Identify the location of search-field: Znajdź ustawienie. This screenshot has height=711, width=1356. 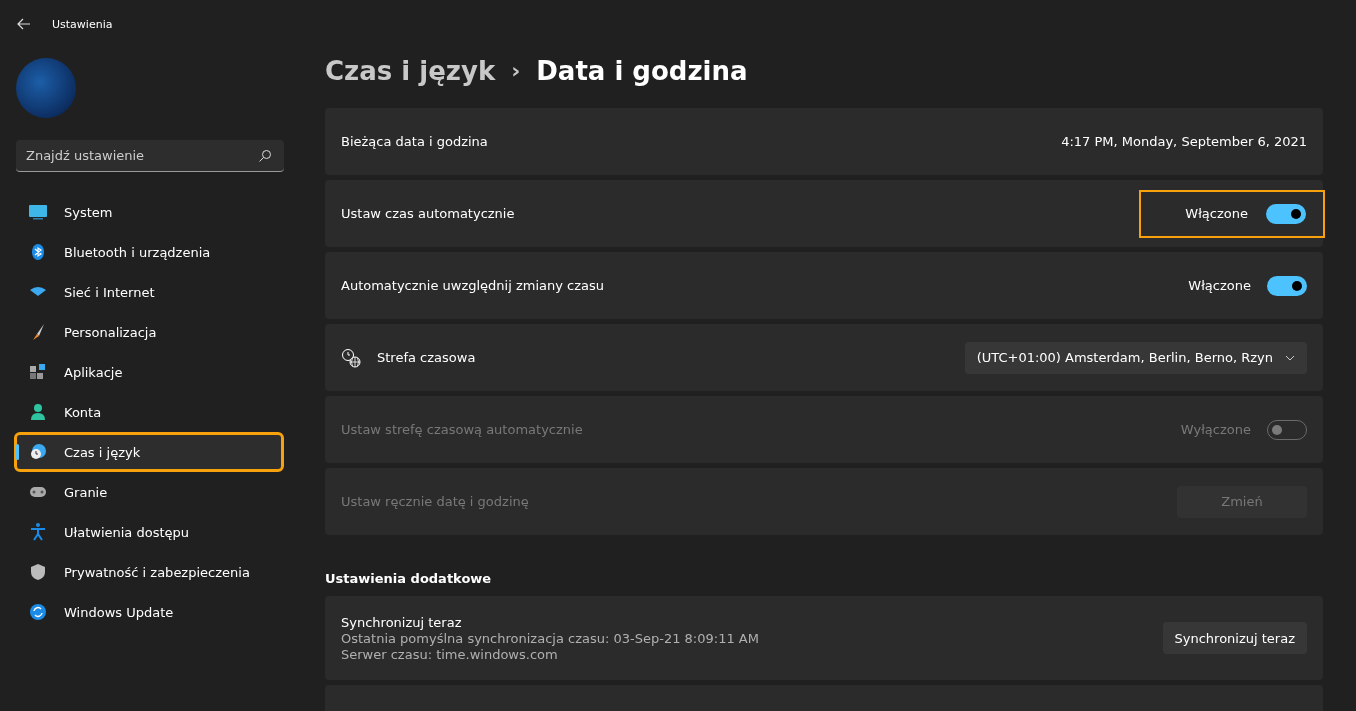
(150, 156).